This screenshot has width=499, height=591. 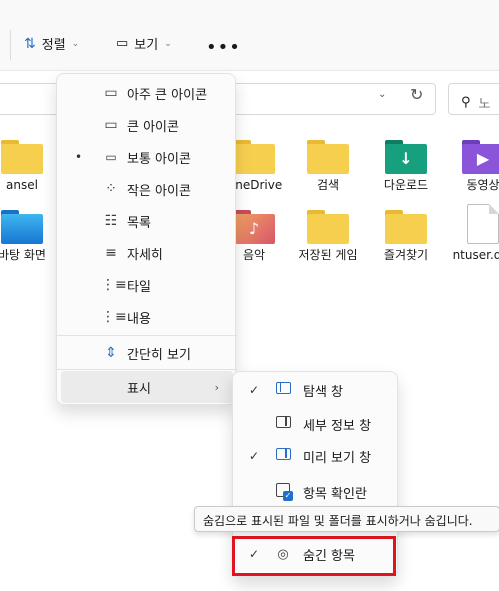 I want to click on file-item: 검색, so click(x=328, y=166).